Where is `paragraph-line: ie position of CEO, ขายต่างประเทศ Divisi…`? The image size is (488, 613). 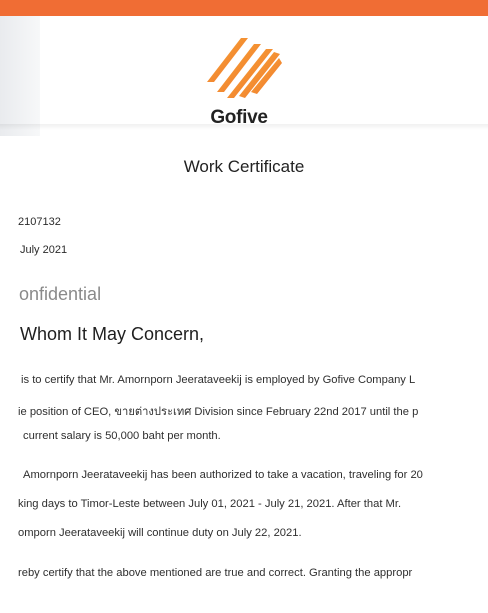 paragraph-line: ie position of CEO, ขายต่างประเทศ Divisi… is located at coordinates (218, 412).